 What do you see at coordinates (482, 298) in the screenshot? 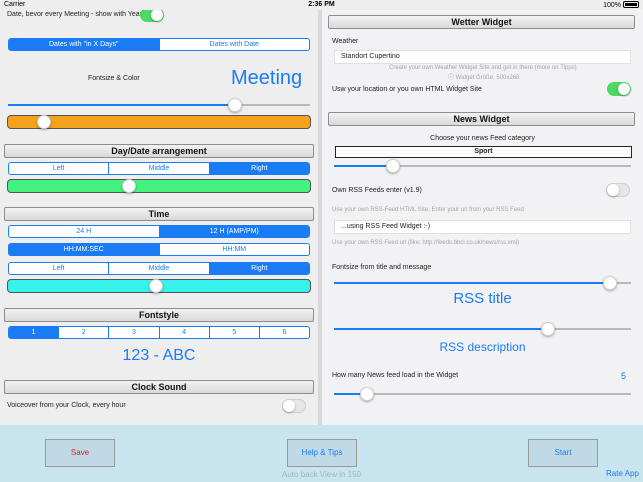
I see `rss-title-preview: RSS title` at bounding box center [482, 298].